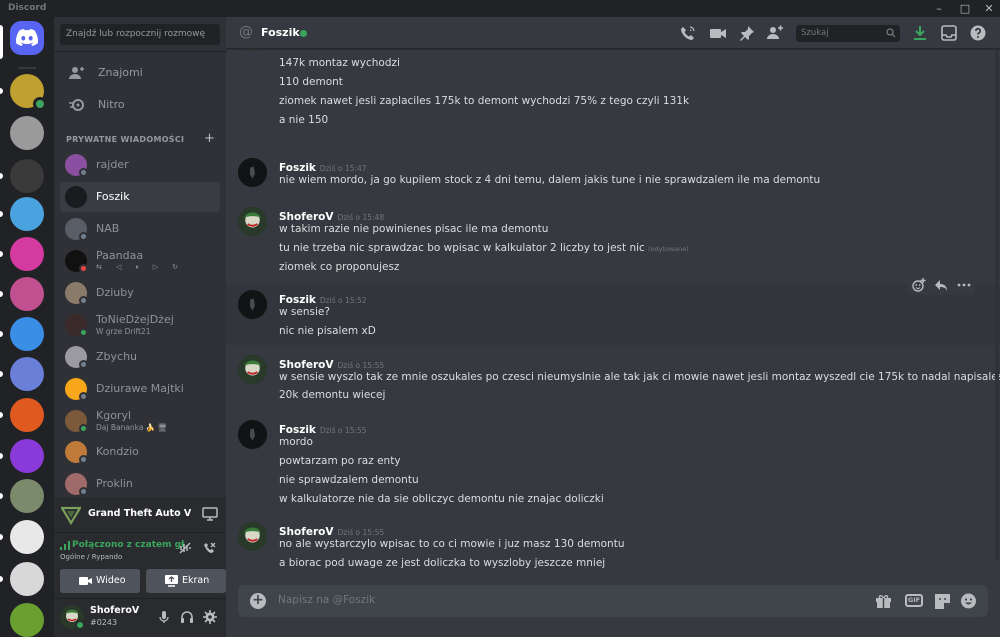  Describe the element at coordinates (155, 267) in the screenshot. I see `media-control-icon: ▷` at that location.